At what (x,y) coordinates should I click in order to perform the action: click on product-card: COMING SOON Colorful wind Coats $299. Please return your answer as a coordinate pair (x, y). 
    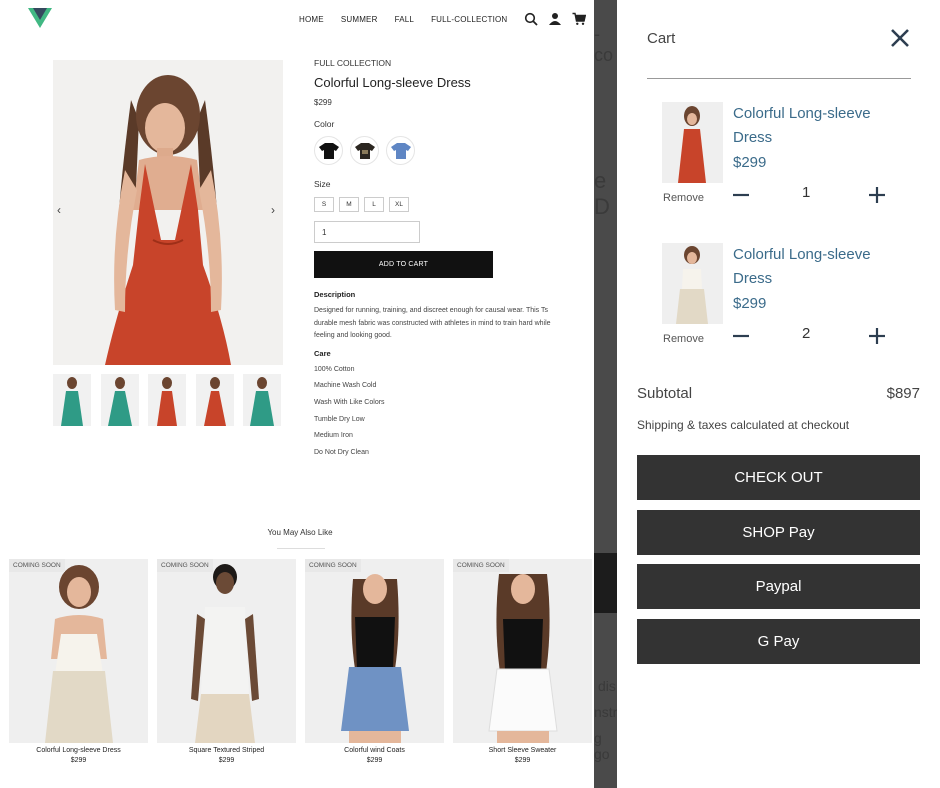
    Looking at the image, I should click on (374, 661).